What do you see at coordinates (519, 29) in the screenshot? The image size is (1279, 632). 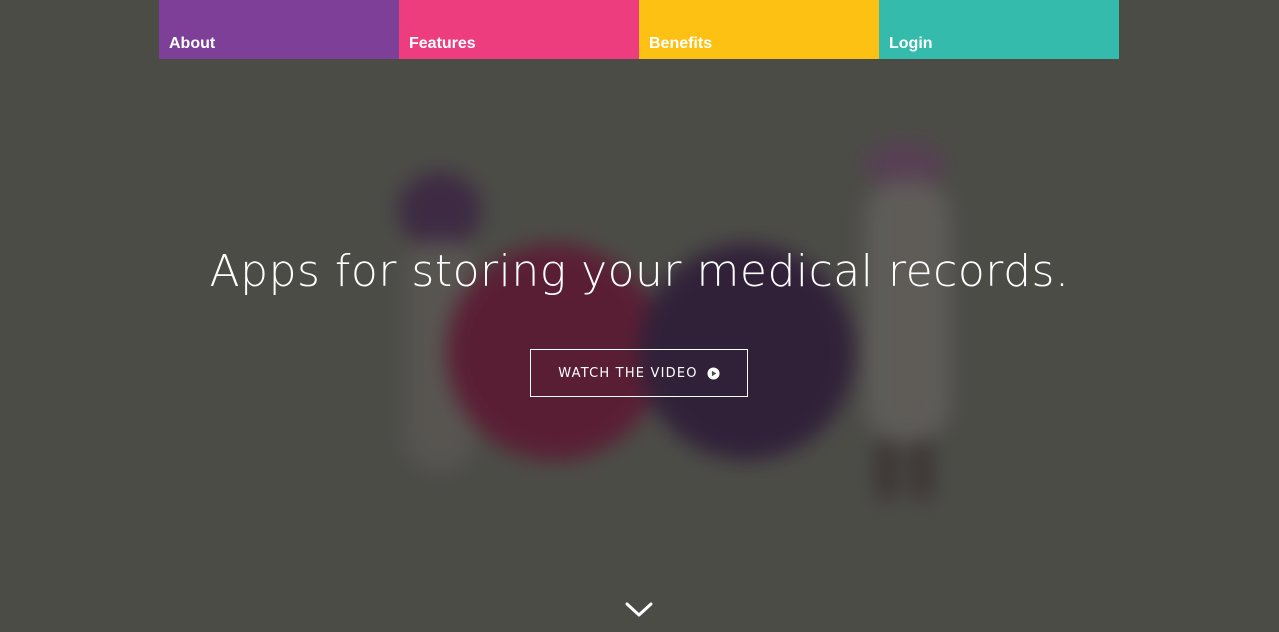 I see `nav-item-features: Features` at bounding box center [519, 29].